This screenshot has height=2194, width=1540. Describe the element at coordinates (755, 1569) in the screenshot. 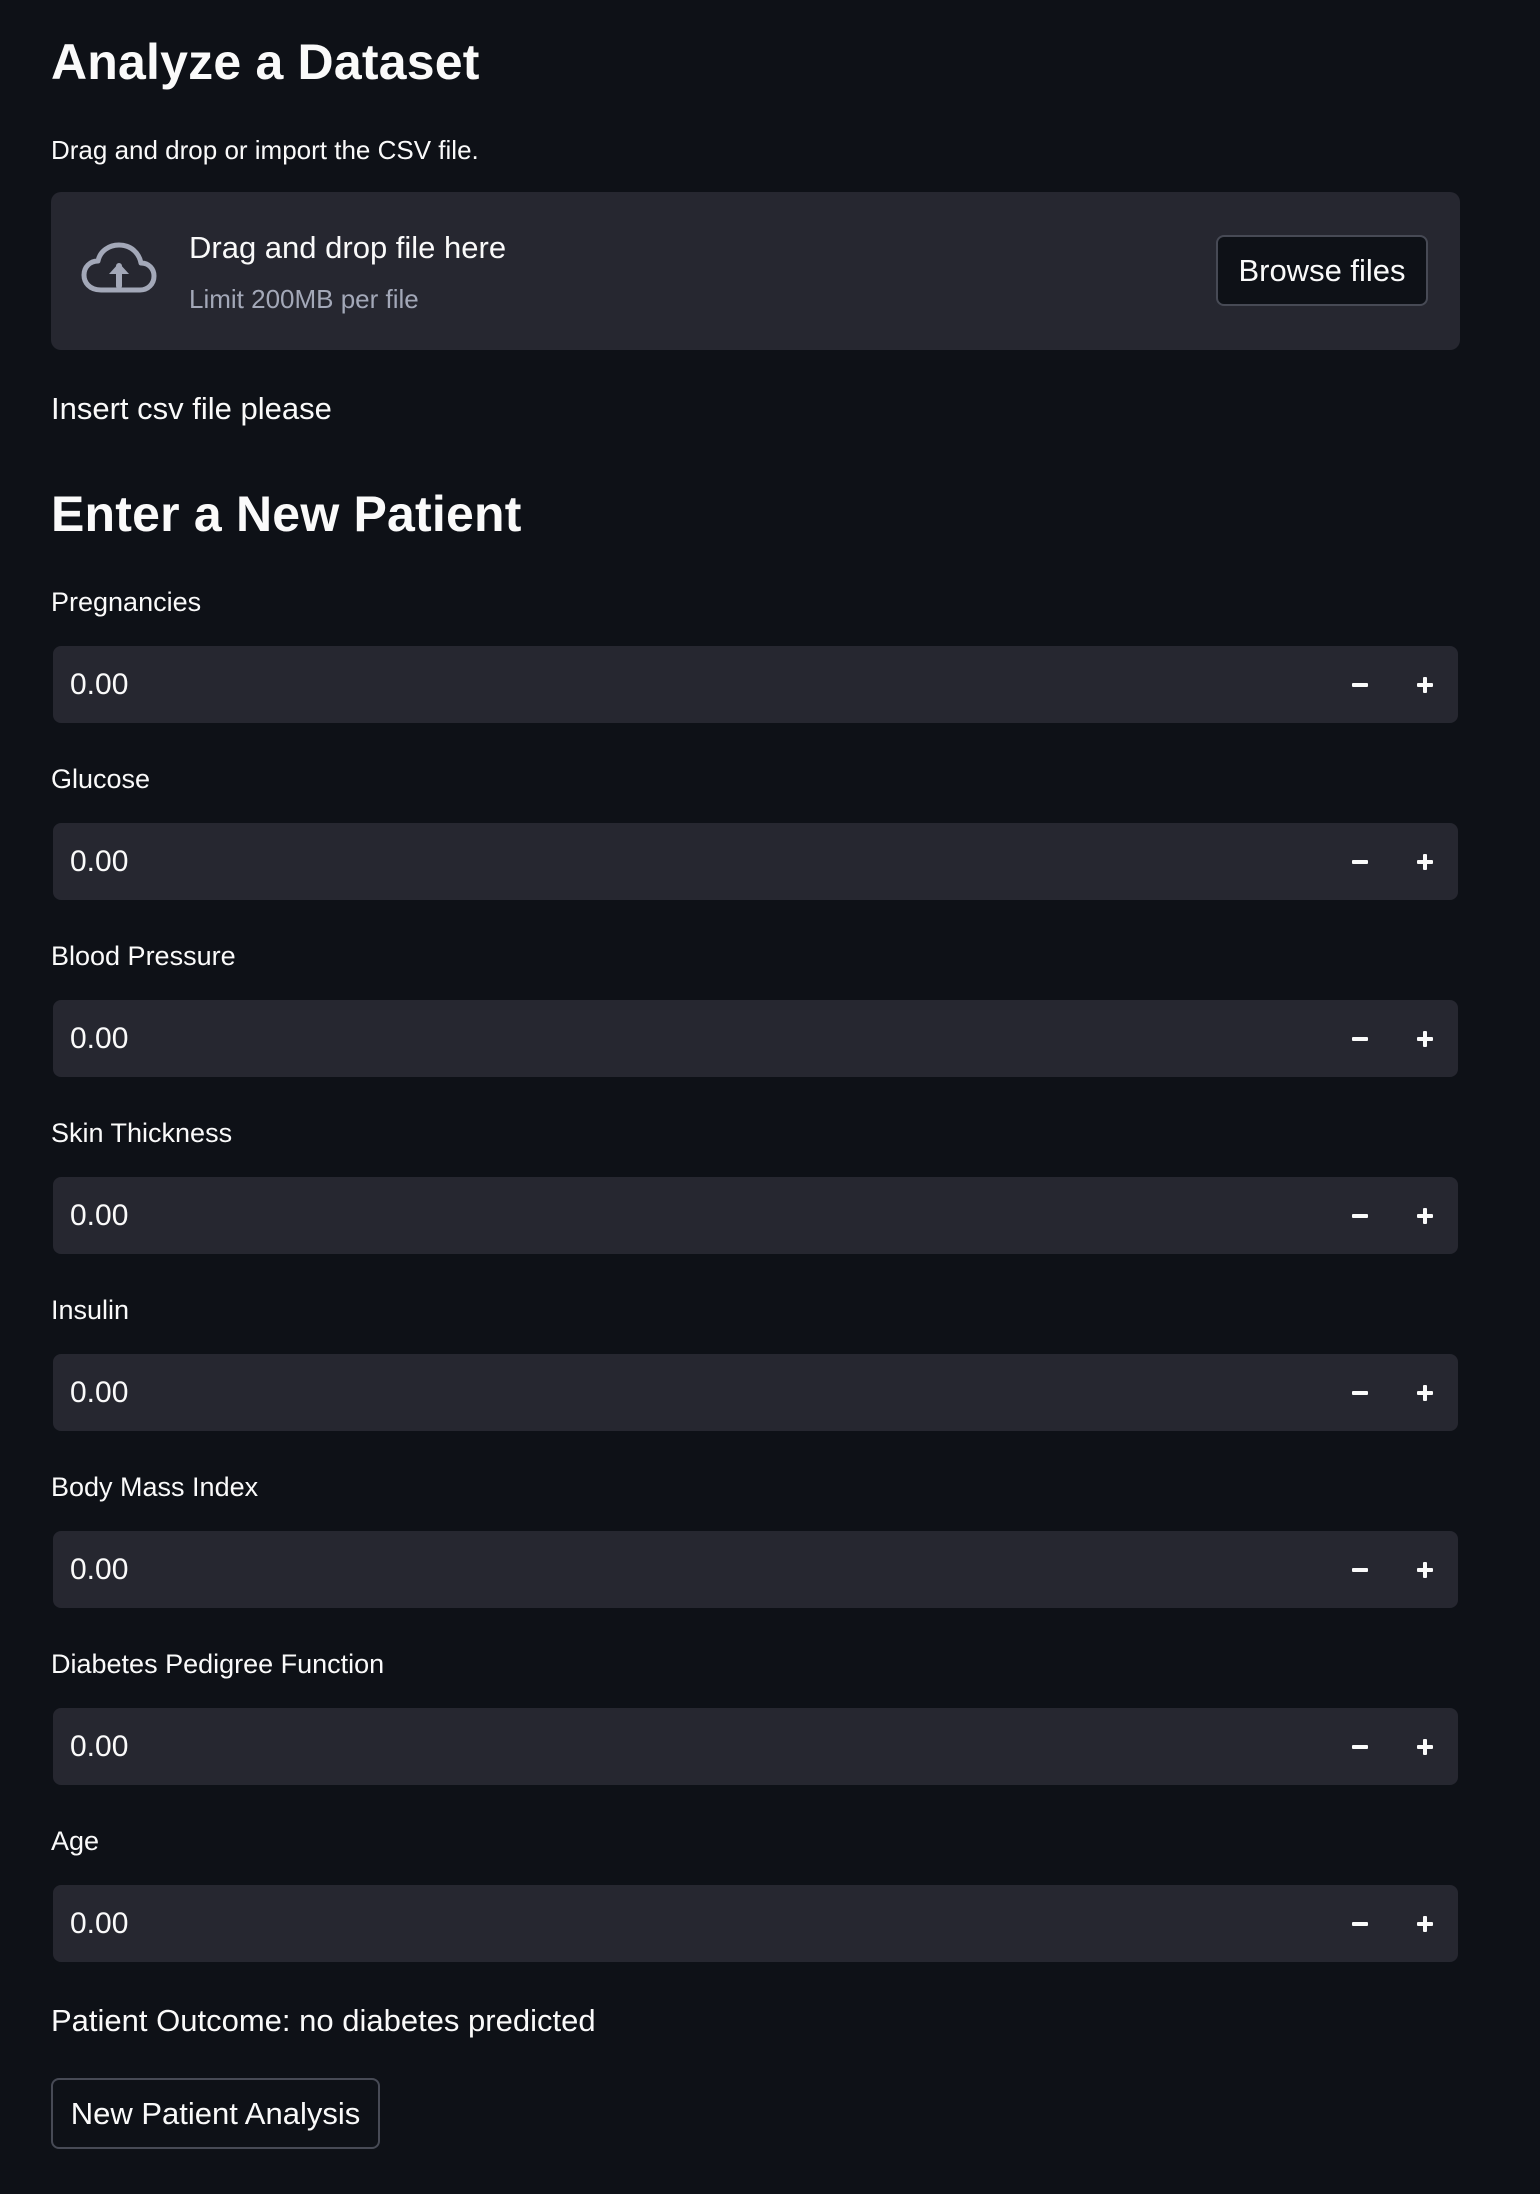

I see `body-mass-index-input: 0.00` at that location.